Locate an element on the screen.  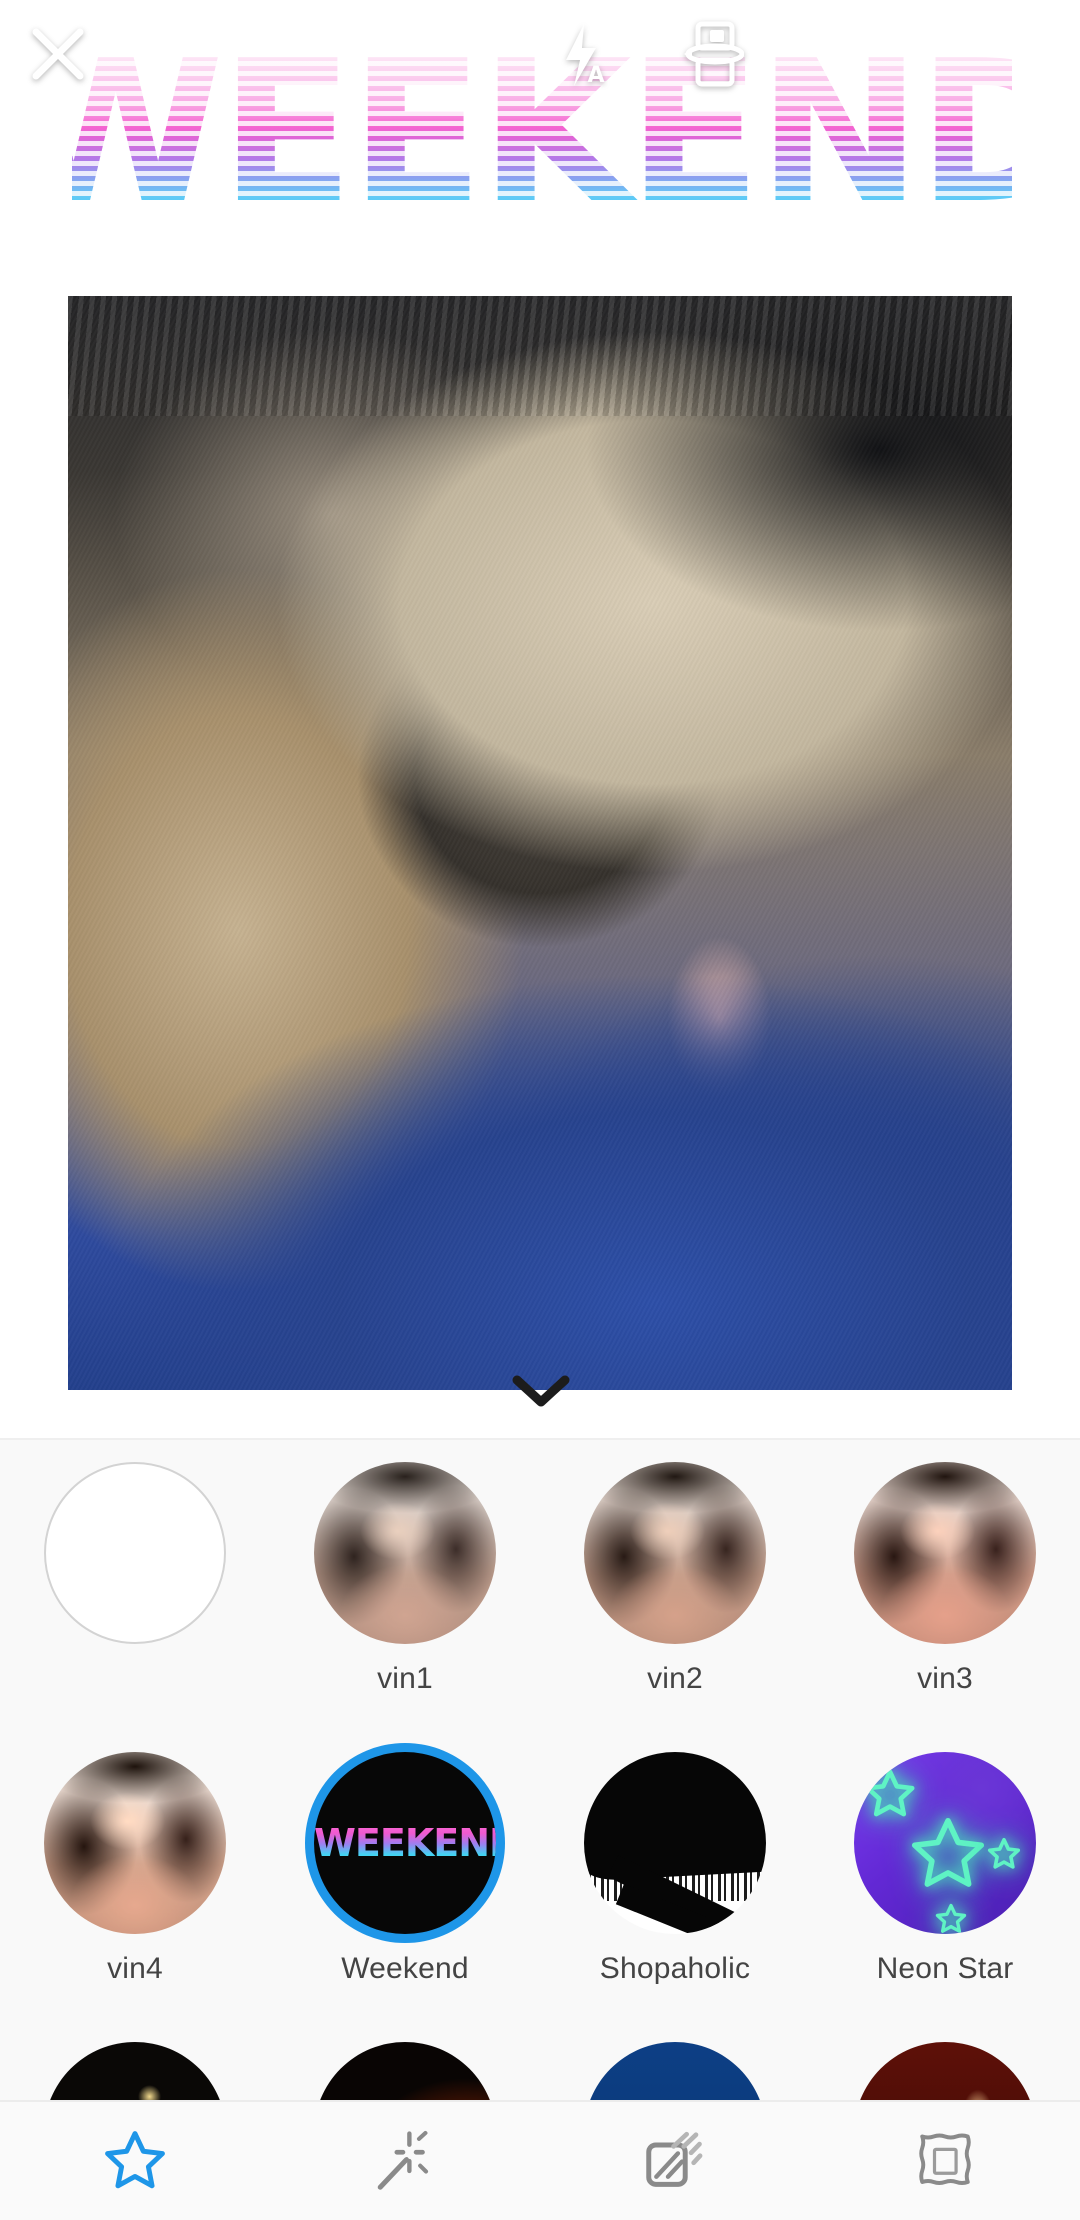
magic-wand-icon is located at coordinates (403, 2160).